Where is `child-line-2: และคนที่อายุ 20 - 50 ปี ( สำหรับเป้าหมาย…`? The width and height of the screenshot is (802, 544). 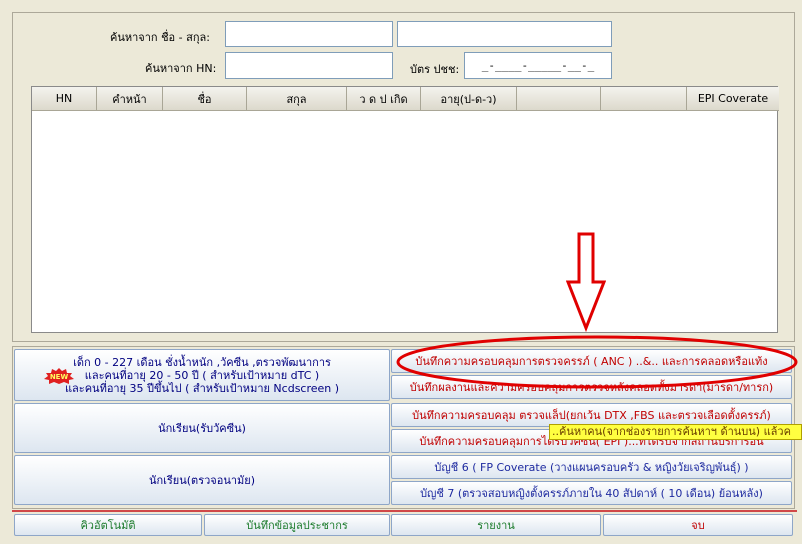
child-line-2: และคนที่อายุ 20 - 50 ปี ( สำหรับเป้าหมาย… is located at coordinates (202, 375).